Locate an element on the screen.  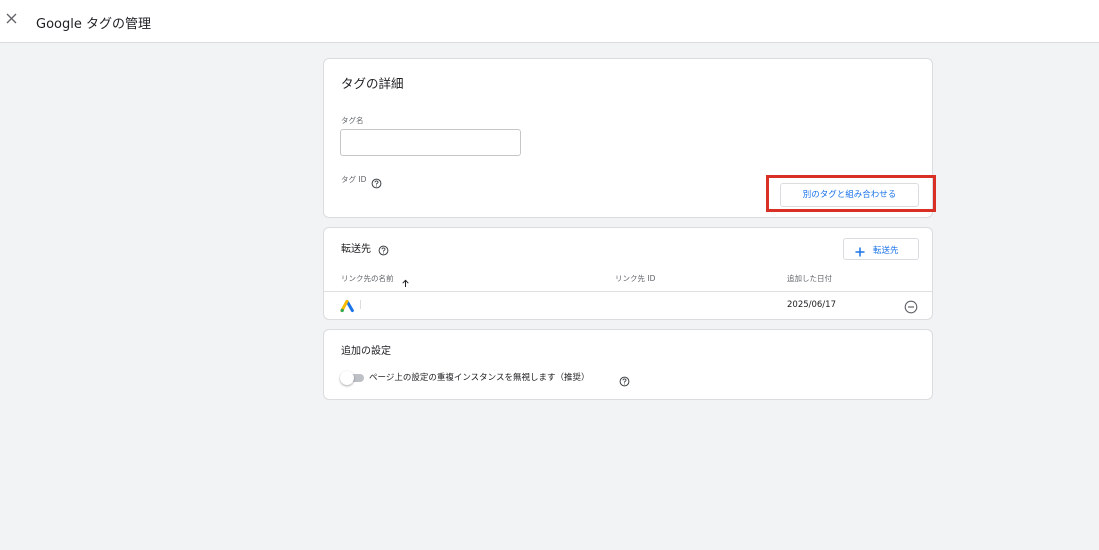
google-ads-icon is located at coordinates (347, 305).